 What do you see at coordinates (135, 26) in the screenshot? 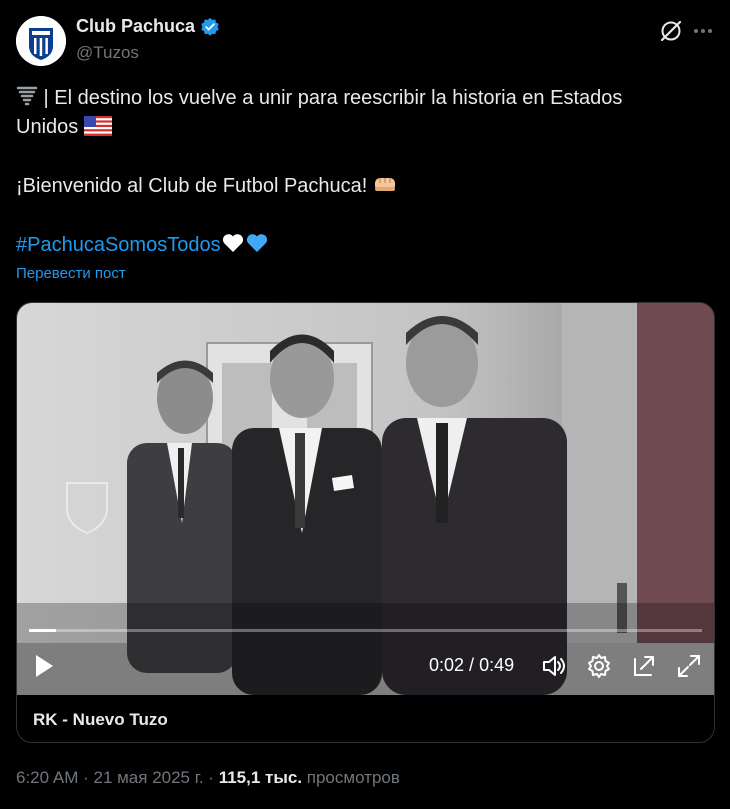
I see `account-name: Club Pachuca` at bounding box center [135, 26].